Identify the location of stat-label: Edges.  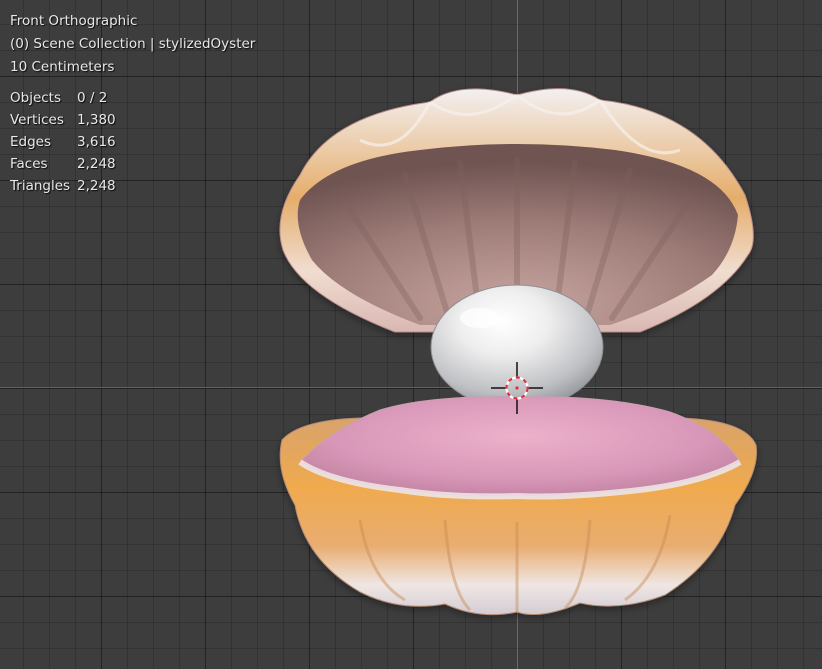
(31, 142).